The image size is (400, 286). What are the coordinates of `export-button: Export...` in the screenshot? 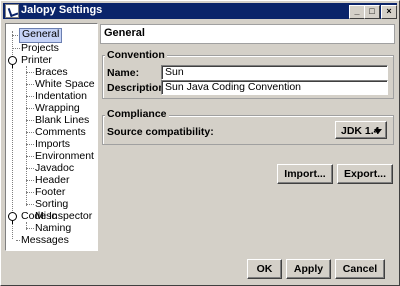 It's located at (365, 174).